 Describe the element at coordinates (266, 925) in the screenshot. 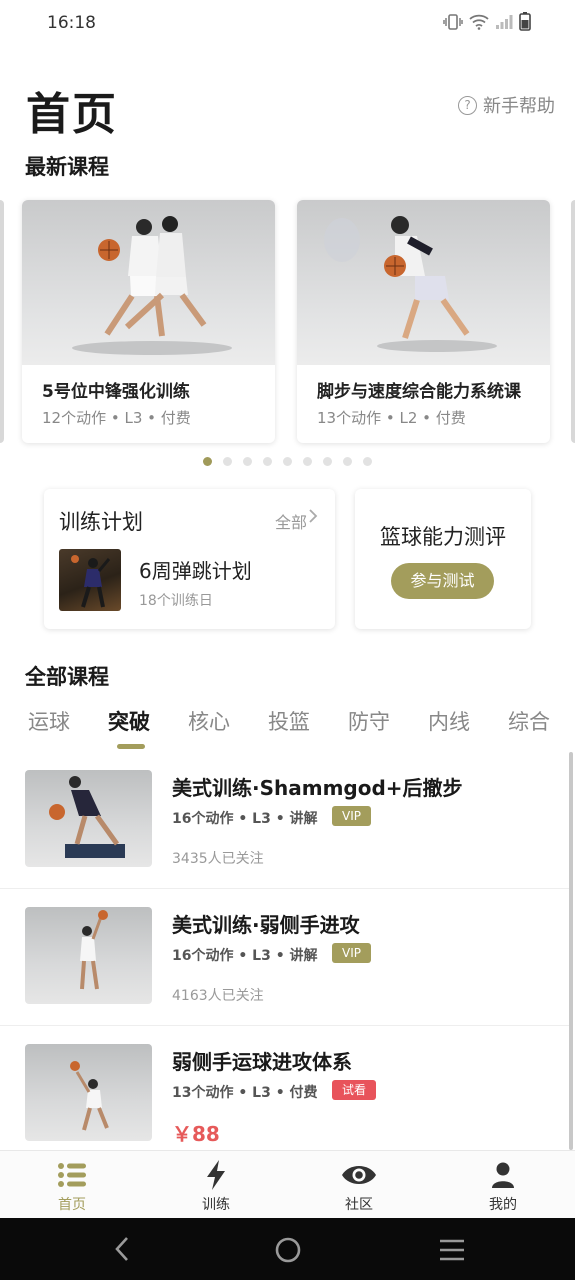

I see `course-title: 美式训练·弱侧手进攻` at that location.